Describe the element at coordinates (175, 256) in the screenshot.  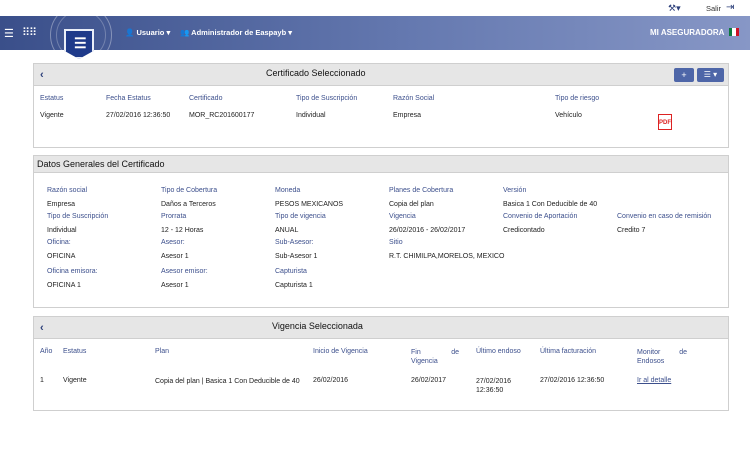
I see `asesor-value: Asesor 1` at that location.